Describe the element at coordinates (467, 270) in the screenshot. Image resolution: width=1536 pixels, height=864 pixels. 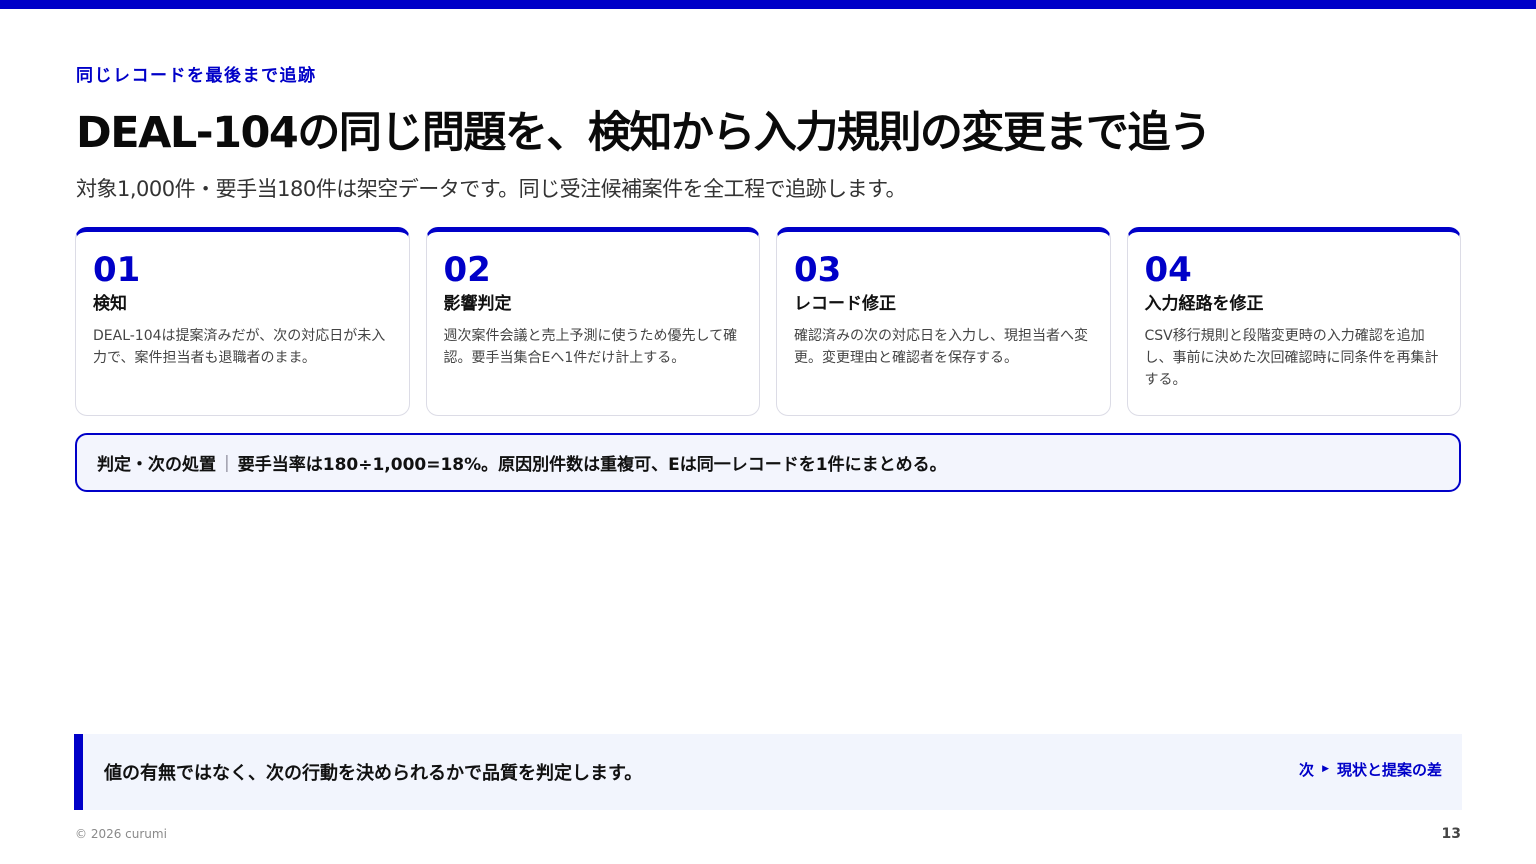
I see `step-number: 02` at that location.